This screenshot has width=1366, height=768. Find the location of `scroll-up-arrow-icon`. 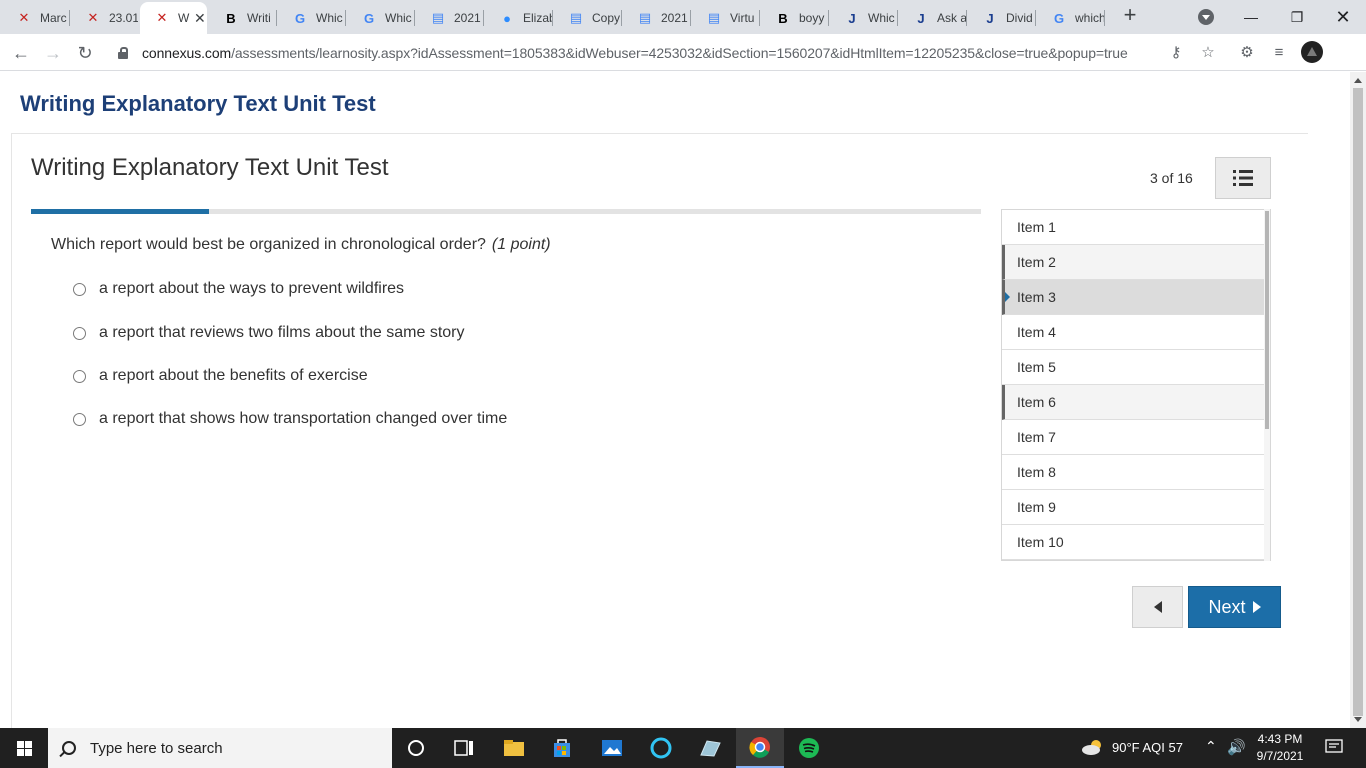

scroll-up-arrow-icon is located at coordinates (1358, 80).